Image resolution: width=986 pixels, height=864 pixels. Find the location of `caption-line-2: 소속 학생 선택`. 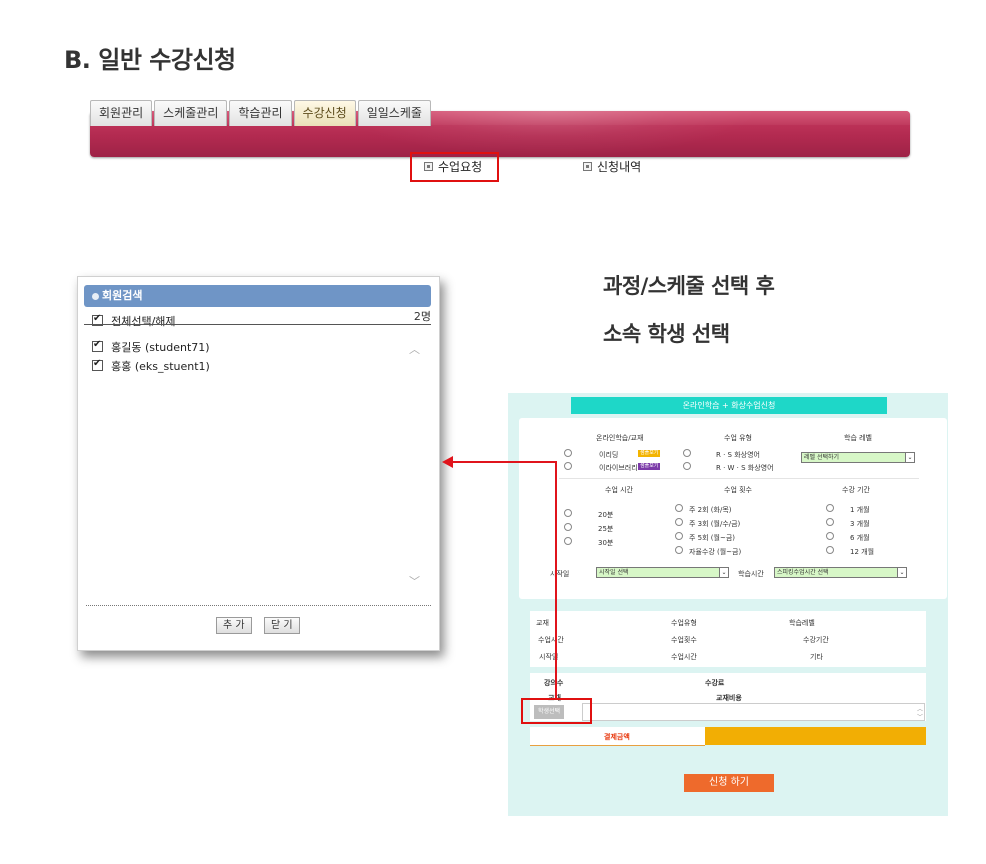

caption-line-2: 소속 학생 선택 is located at coordinates (666, 334).